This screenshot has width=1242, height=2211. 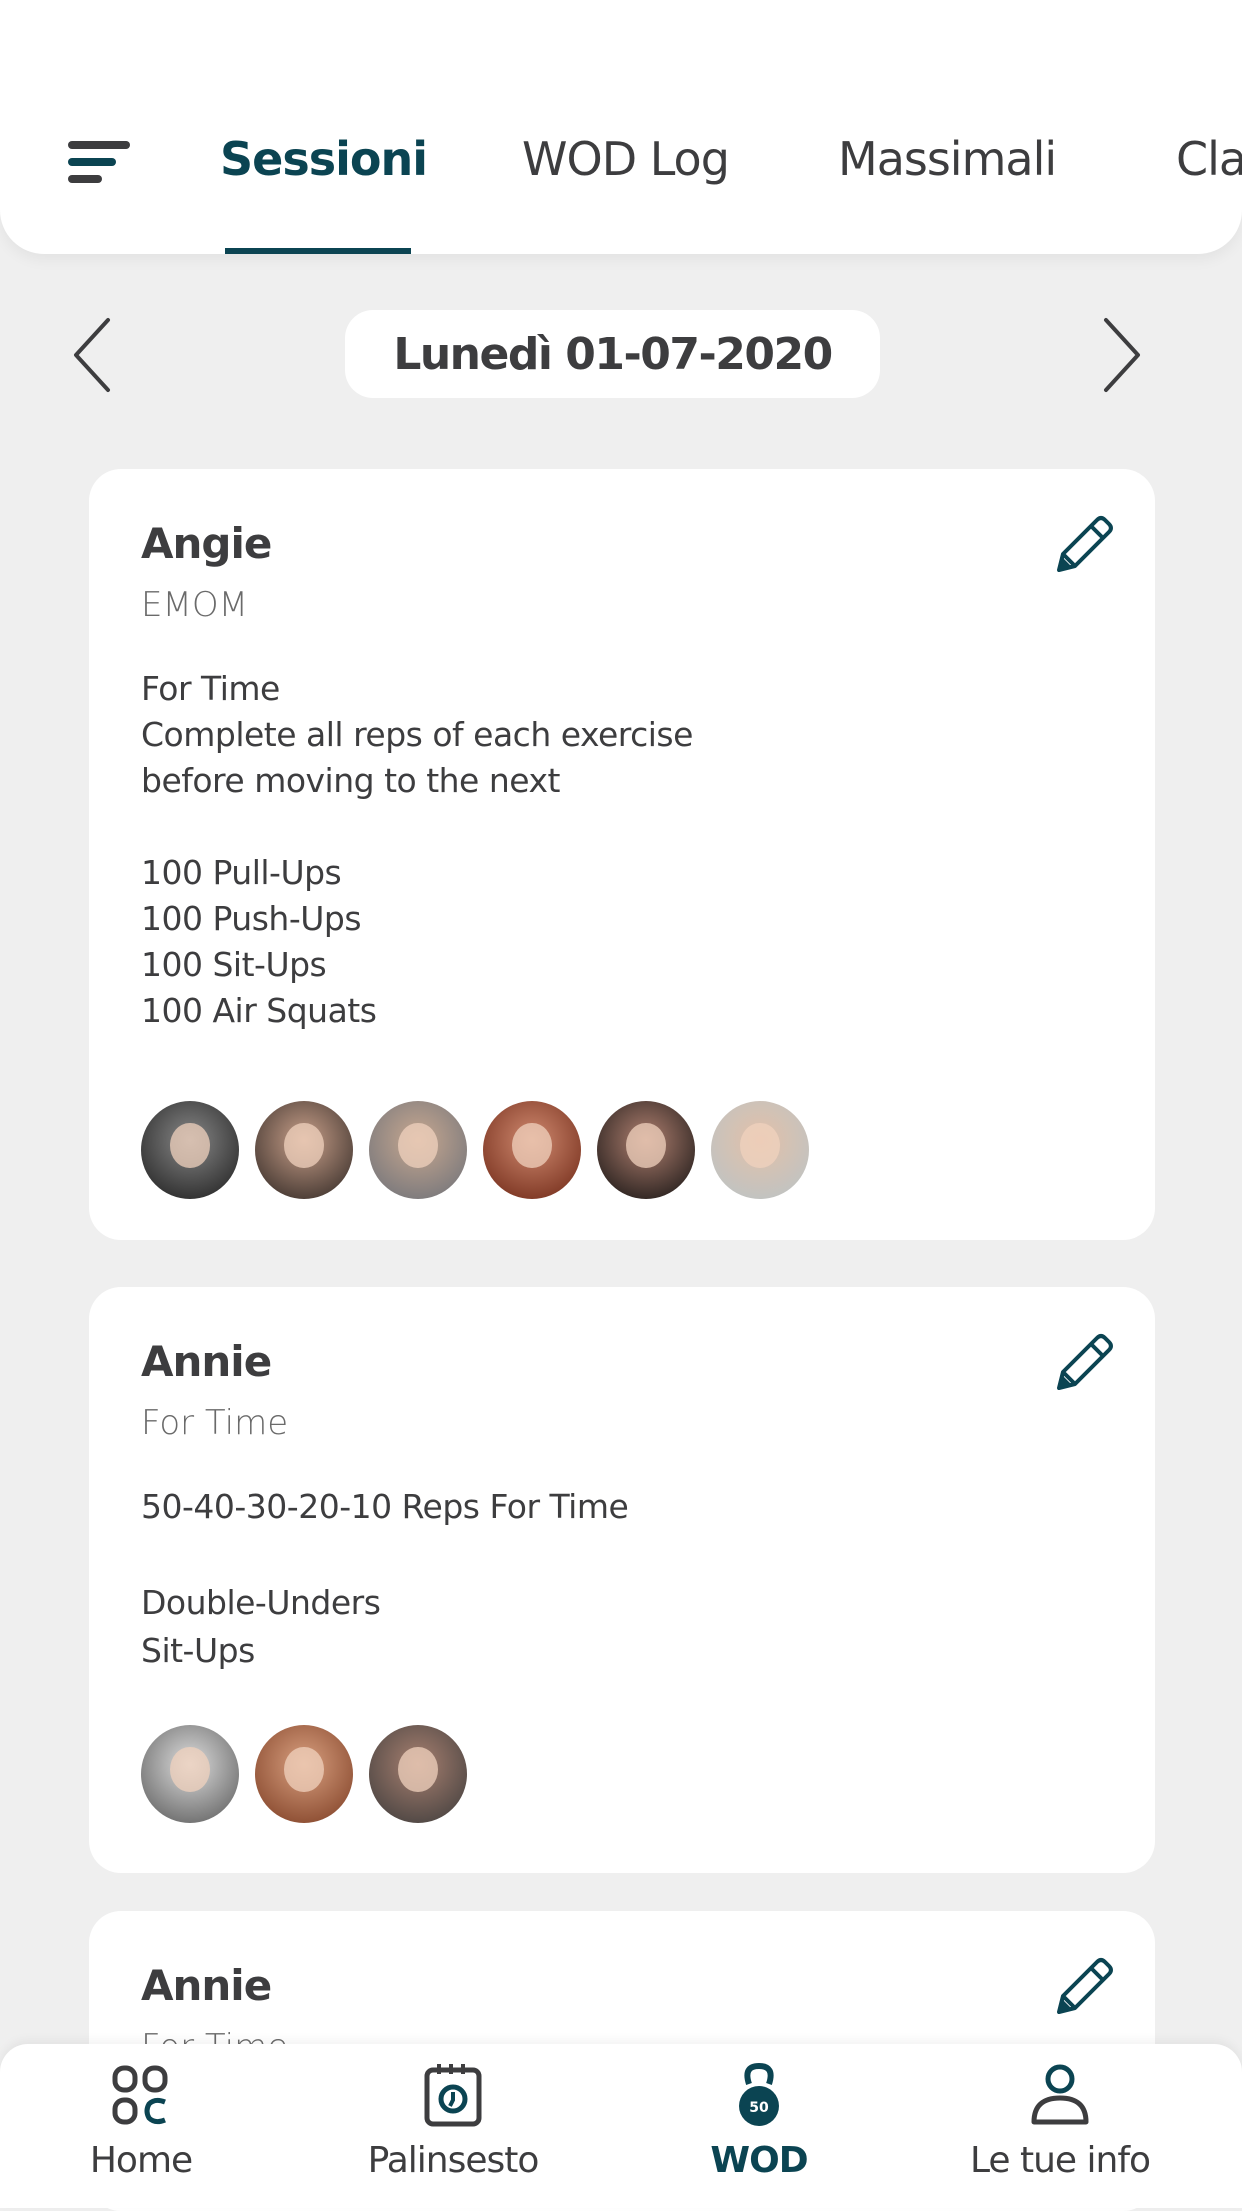 What do you see at coordinates (759, 2108) in the screenshot?
I see `svg-text: 50` at bounding box center [759, 2108].